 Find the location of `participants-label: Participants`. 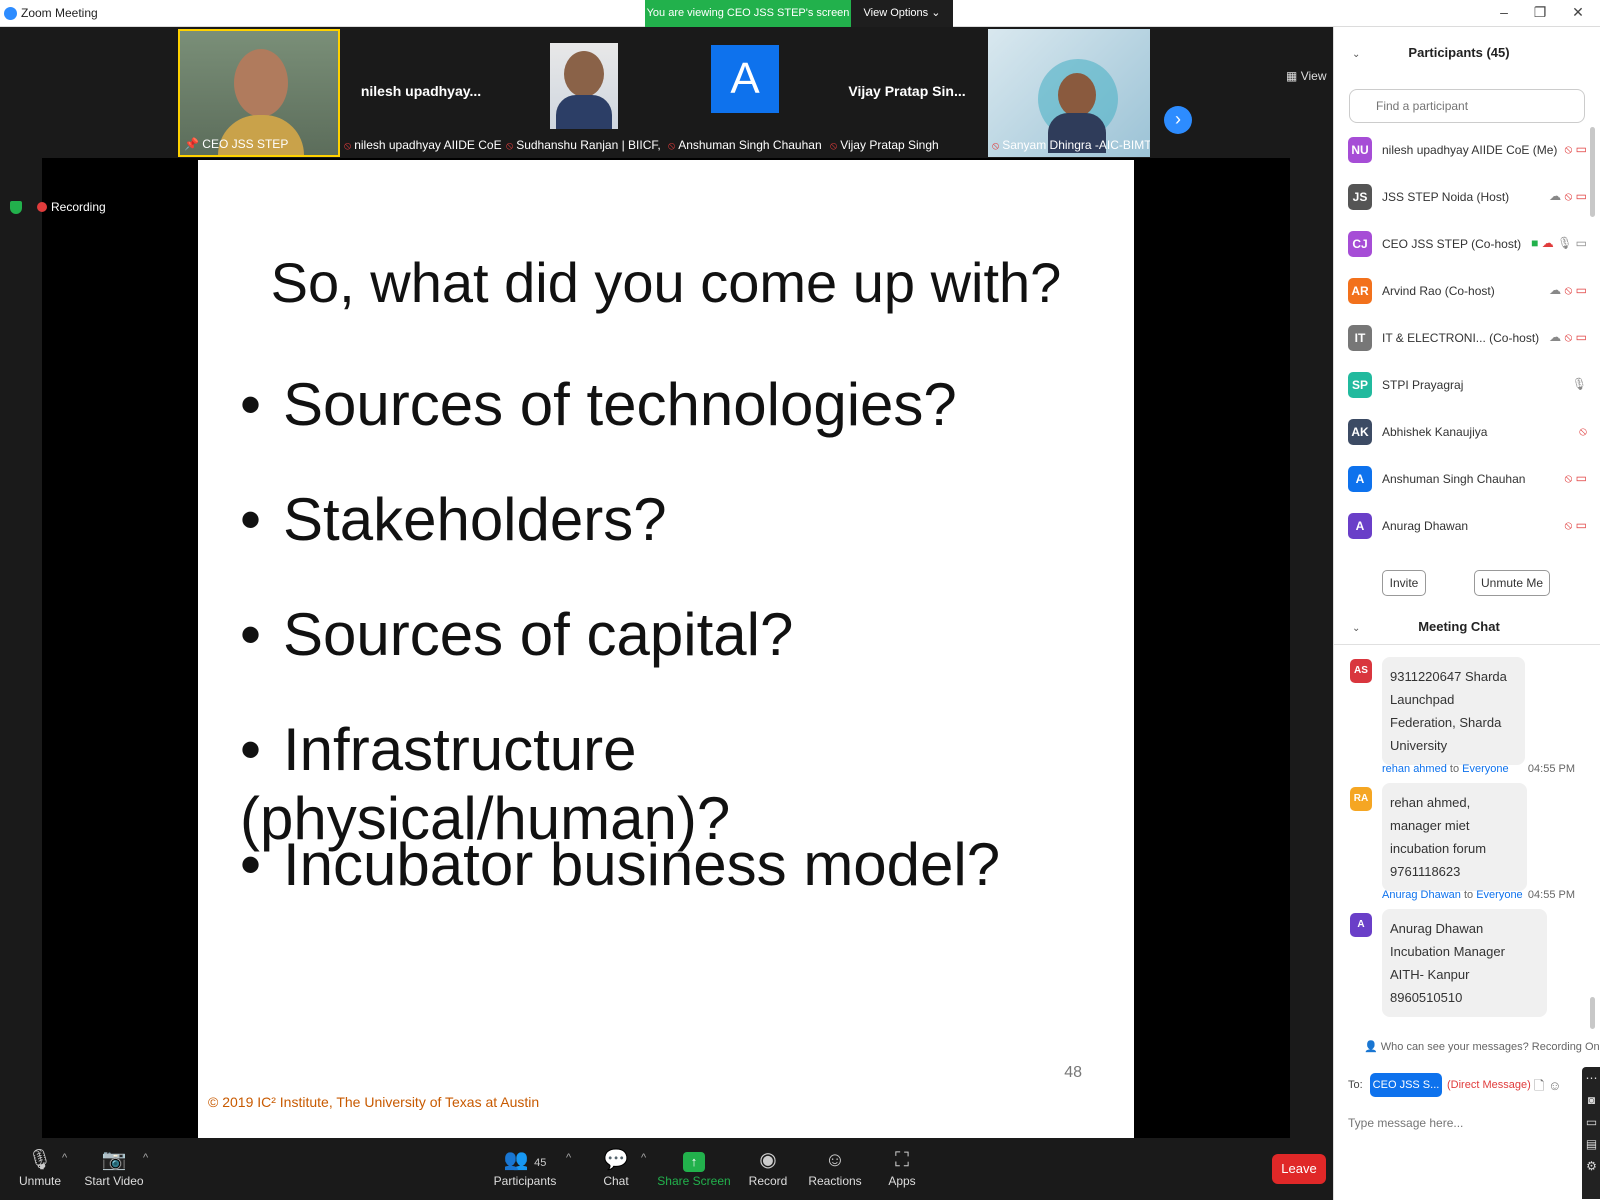

participants-label: Participants is located at coordinates (525, 1181).